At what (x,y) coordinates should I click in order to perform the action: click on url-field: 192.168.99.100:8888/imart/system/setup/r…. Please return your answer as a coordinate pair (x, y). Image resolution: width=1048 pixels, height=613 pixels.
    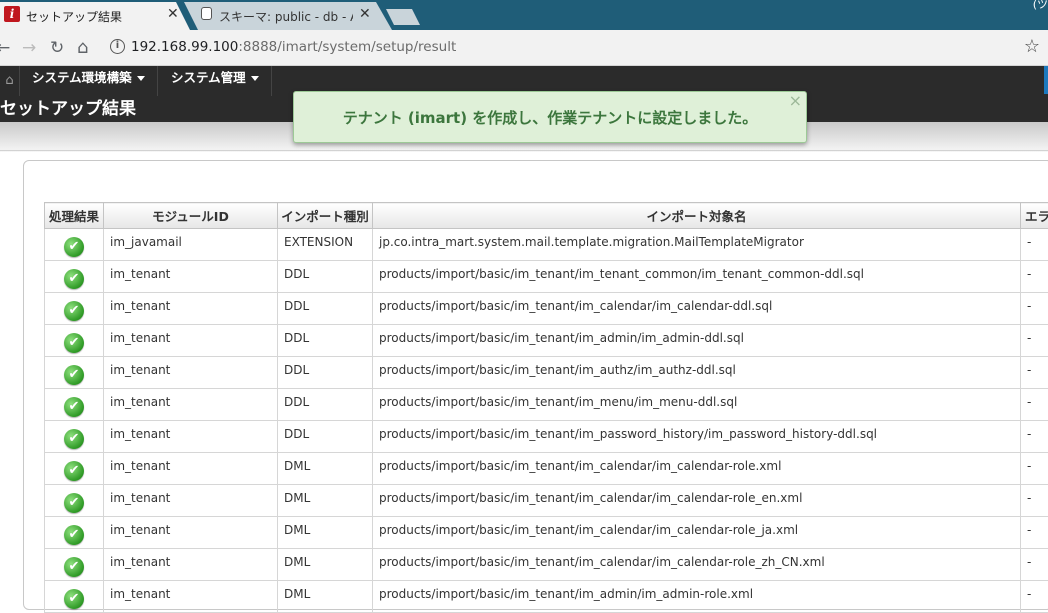
    Looking at the image, I should click on (293, 47).